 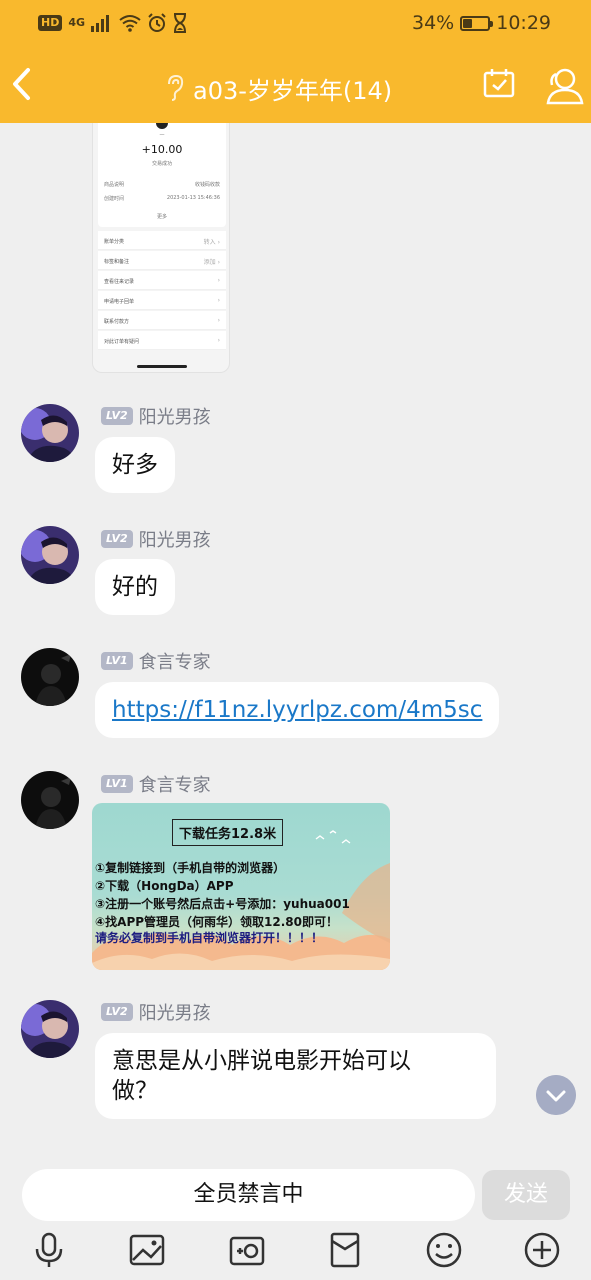 I want to click on emoji-icon, so click(x=444, y=1250).